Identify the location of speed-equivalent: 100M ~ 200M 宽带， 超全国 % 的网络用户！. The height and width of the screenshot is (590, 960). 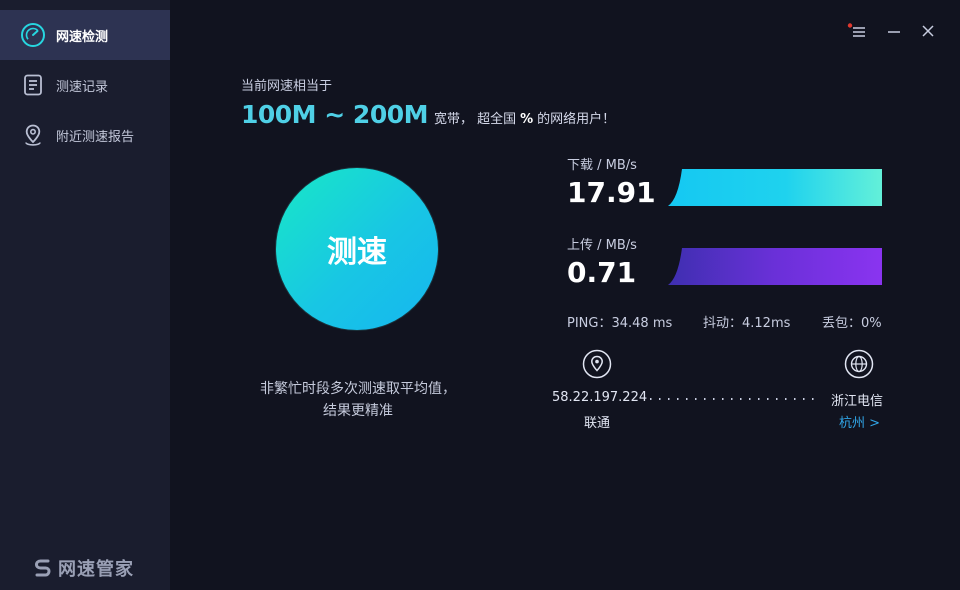
(428, 114).